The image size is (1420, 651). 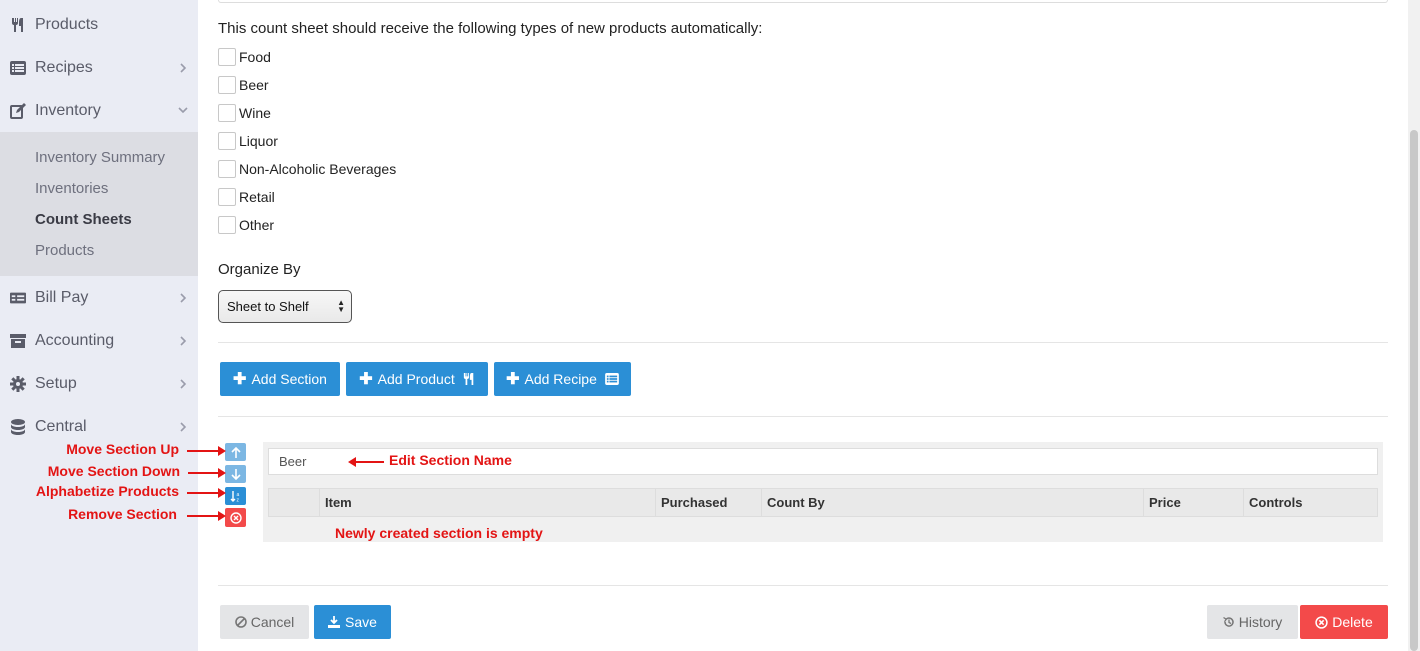 What do you see at coordinates (122, 514) in the screenshot?
I see `annotation-remove: Remove Section` at bounding box center [122, 514].